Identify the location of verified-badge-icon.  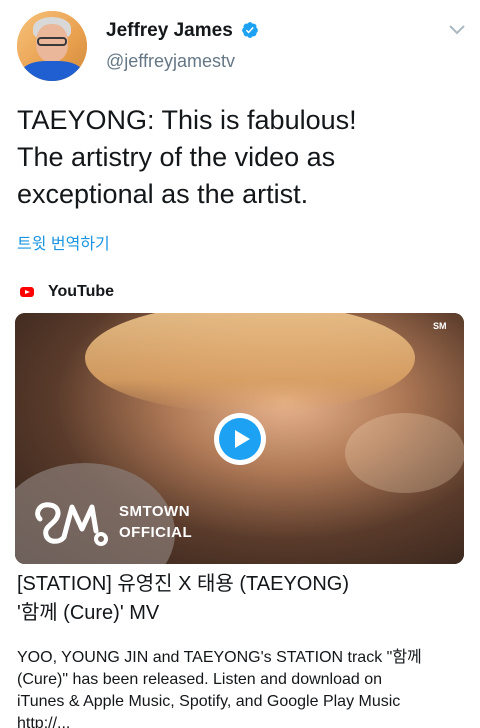
(250, 30).